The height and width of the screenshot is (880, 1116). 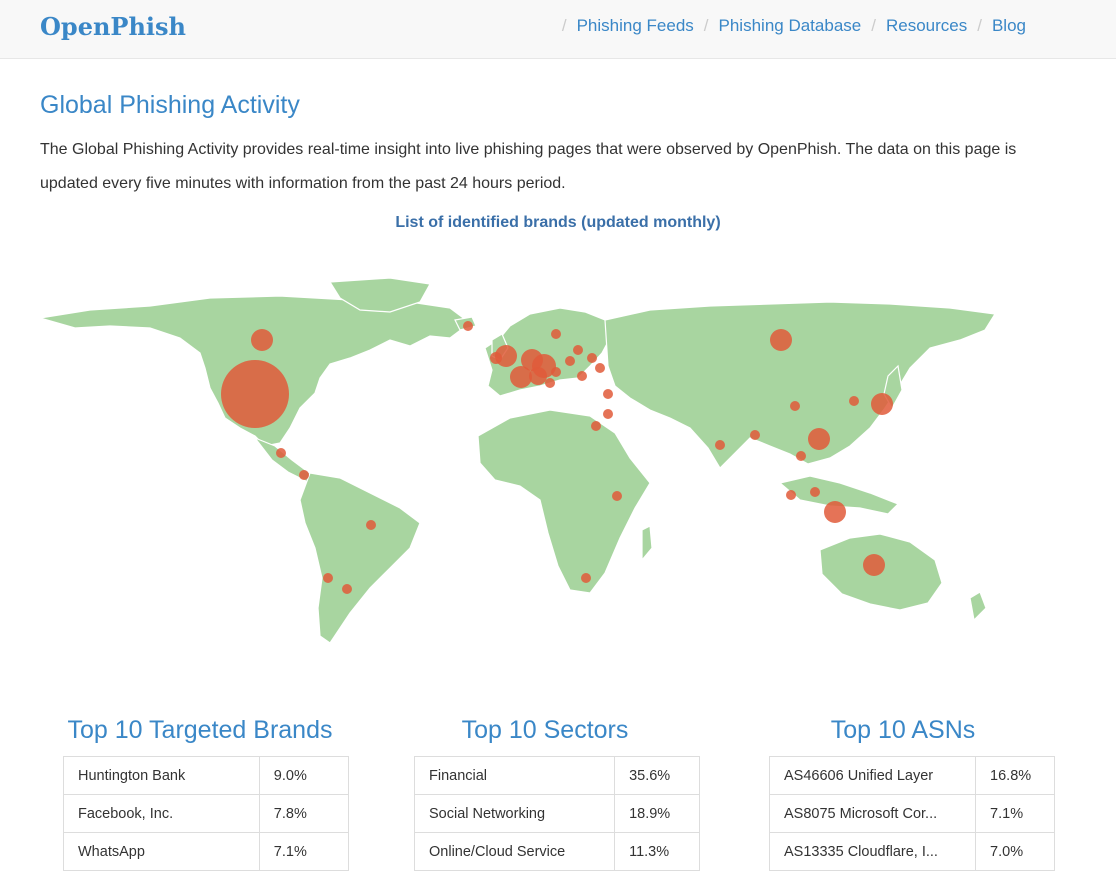 What do you see at coordinates (557, 775) in the screenshot?
I see `table-row: Financial 35.6%` at bounding box center [557, 775].